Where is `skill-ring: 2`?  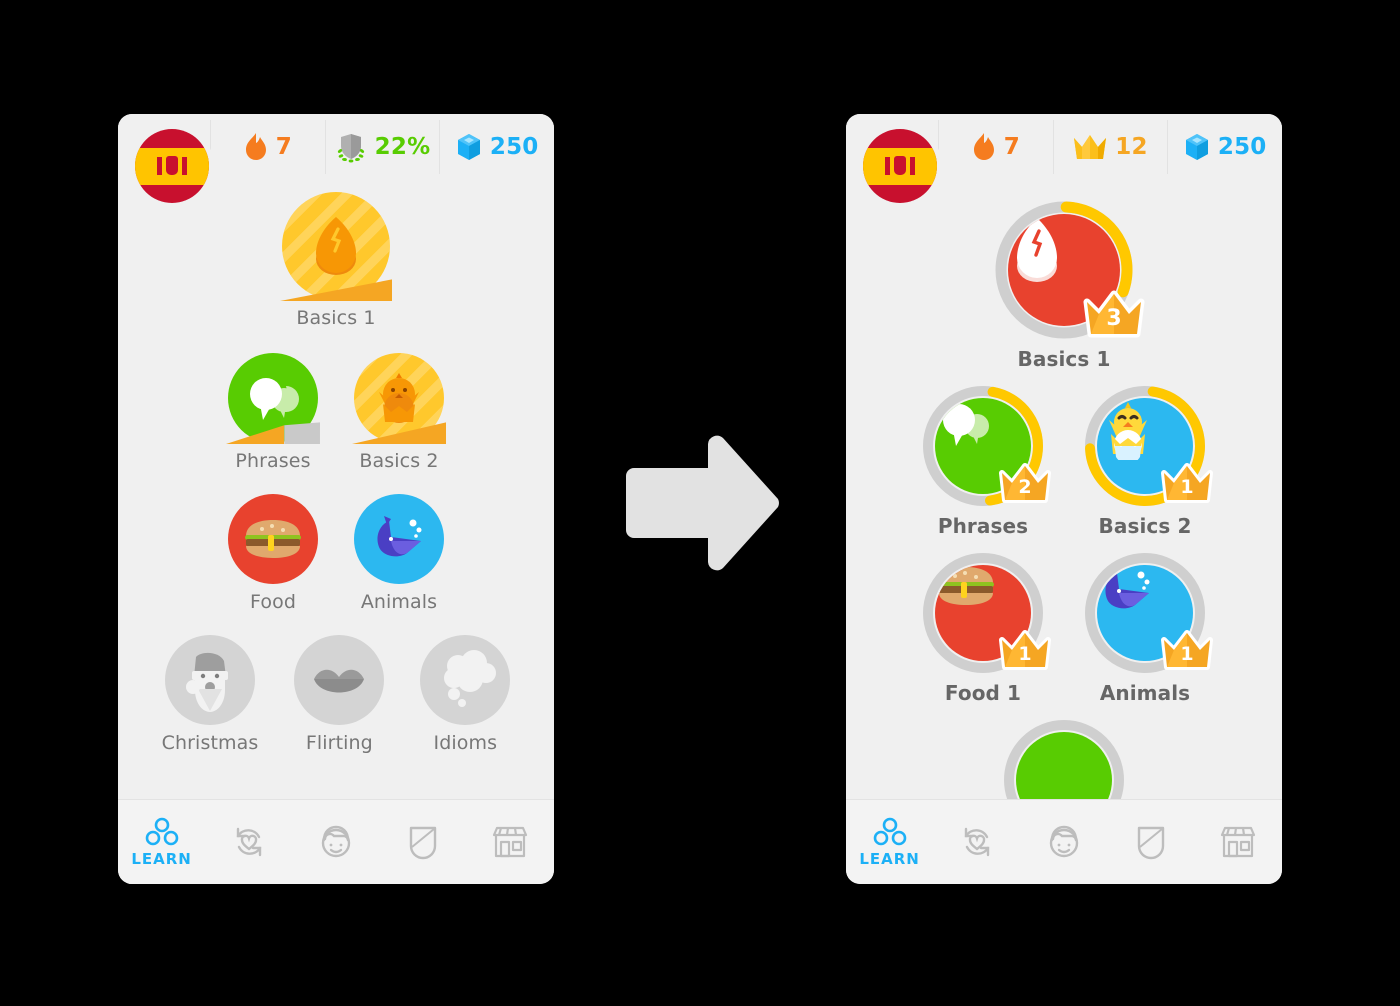 skill-ring: 2 is located at coordinates (986, 446).